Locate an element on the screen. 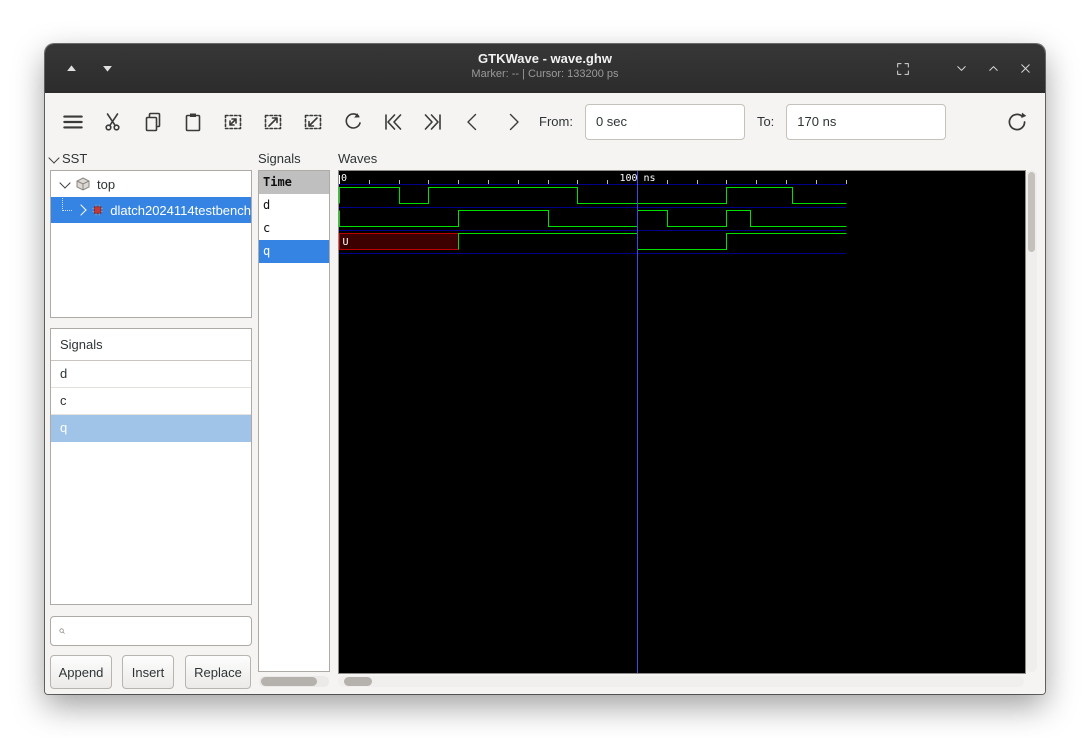 This screenshot has height=738, width=1090. zoom-fit-button is located at coordinates (233, 122).